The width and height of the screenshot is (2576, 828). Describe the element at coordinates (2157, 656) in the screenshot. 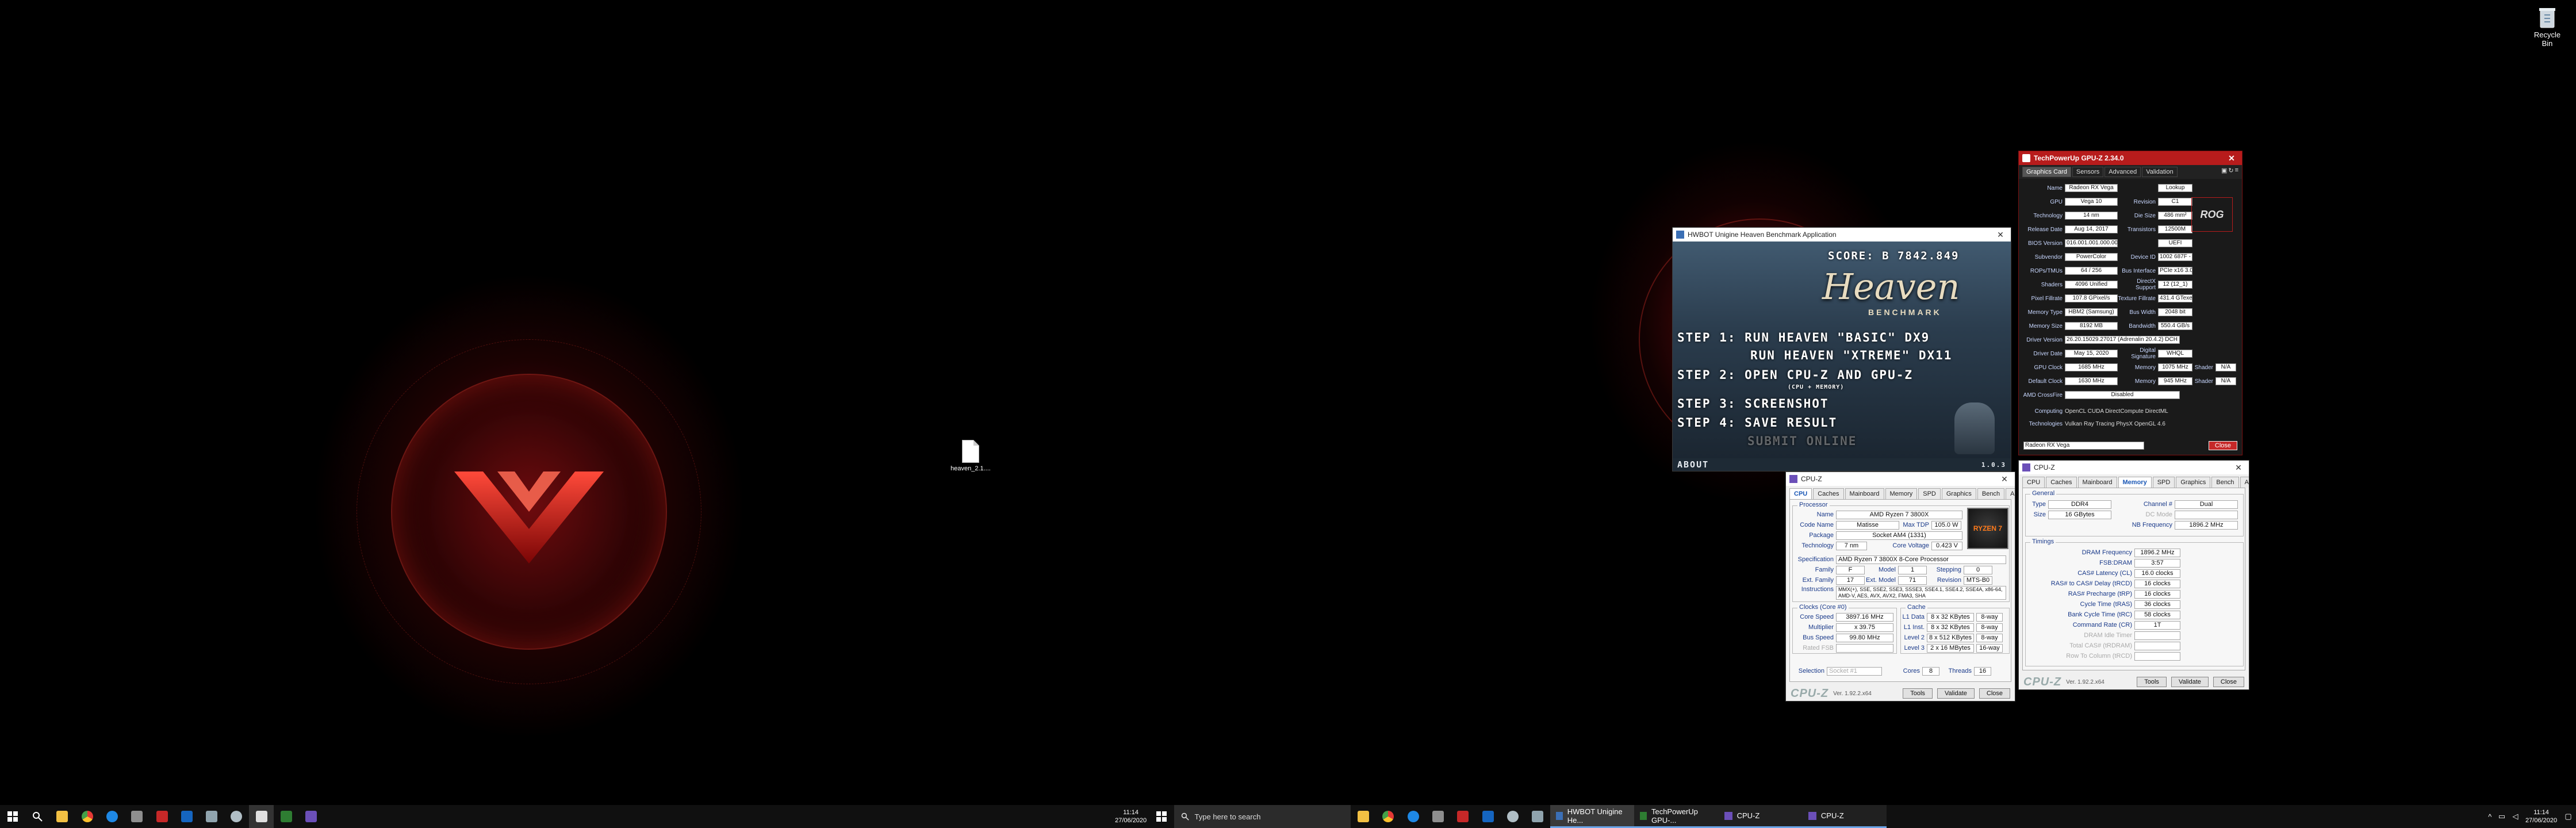

I see `trcd2-value` at that location.